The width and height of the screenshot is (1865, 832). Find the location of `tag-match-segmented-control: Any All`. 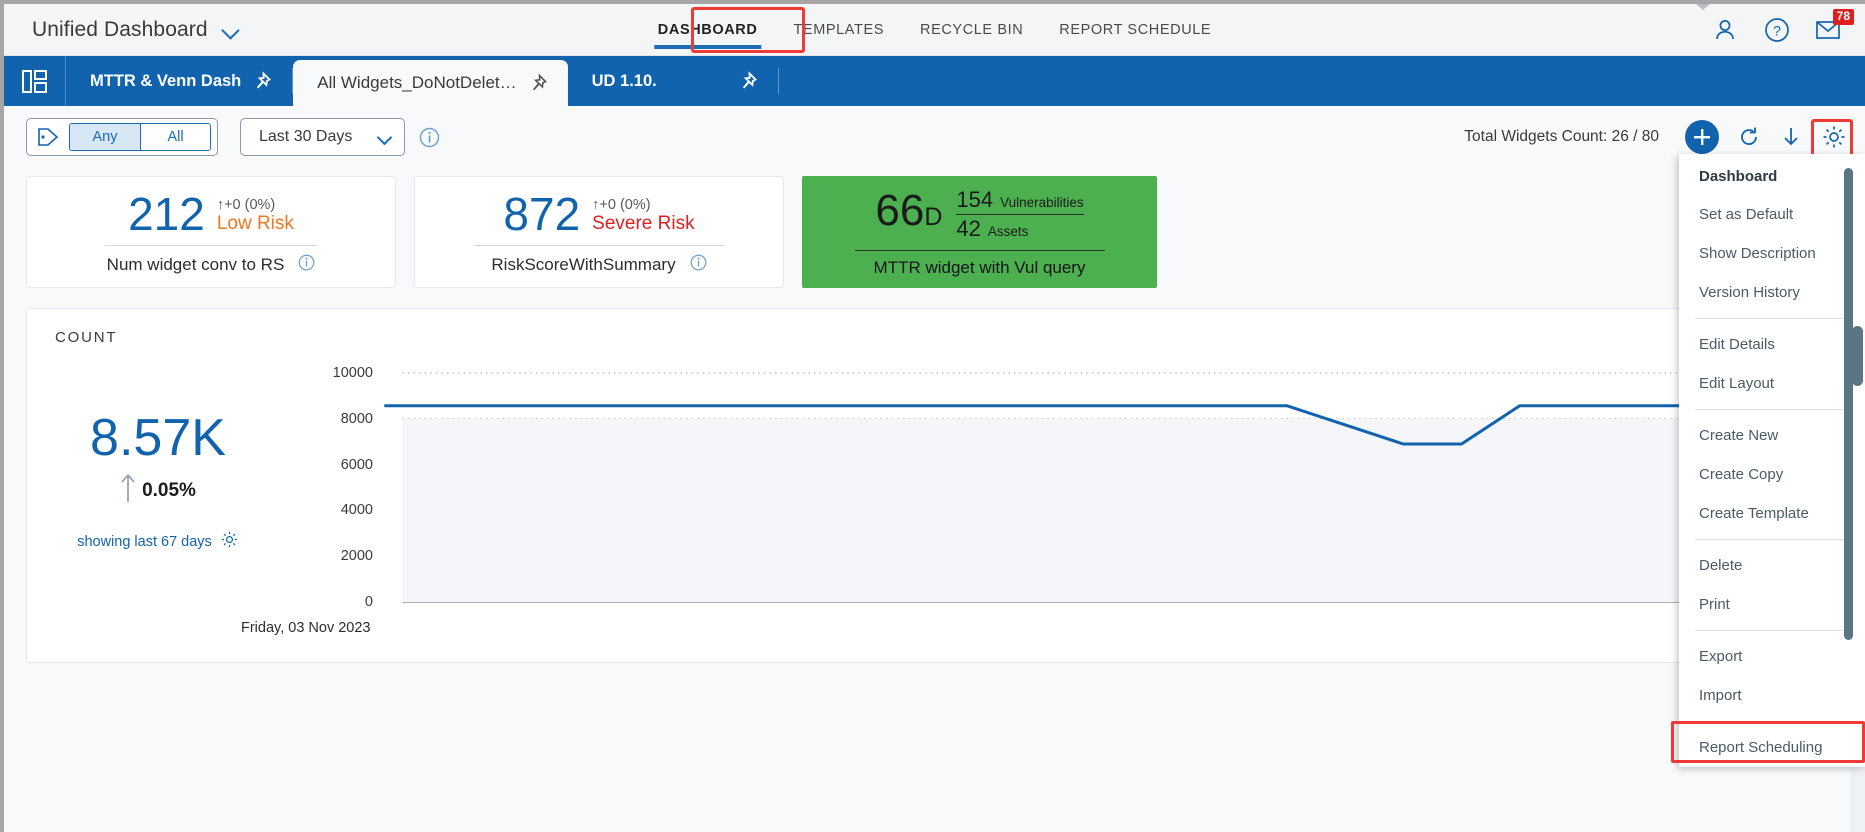

tag-match-segmented-control: Any All is located at coordinates (140, 137).